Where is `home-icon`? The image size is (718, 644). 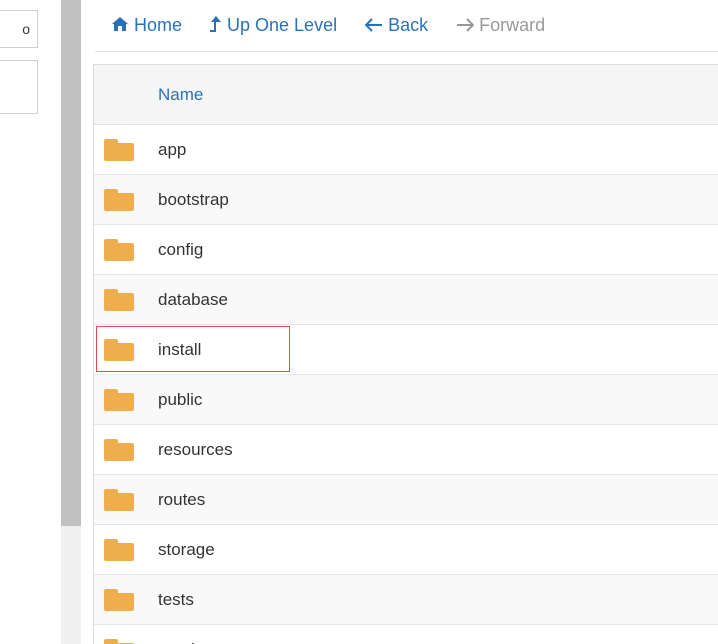 home-icon is located at coordinates (120, 25).